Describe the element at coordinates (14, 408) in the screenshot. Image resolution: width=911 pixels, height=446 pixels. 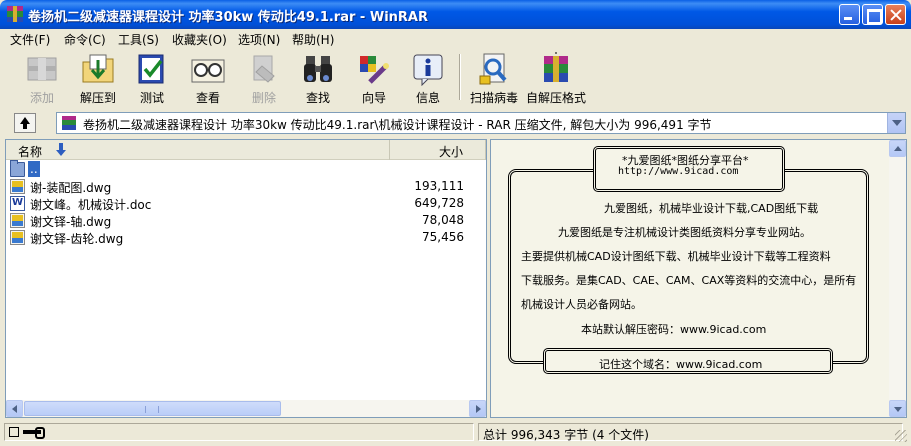
I see `scroll-left-arrow-icon` at that location.